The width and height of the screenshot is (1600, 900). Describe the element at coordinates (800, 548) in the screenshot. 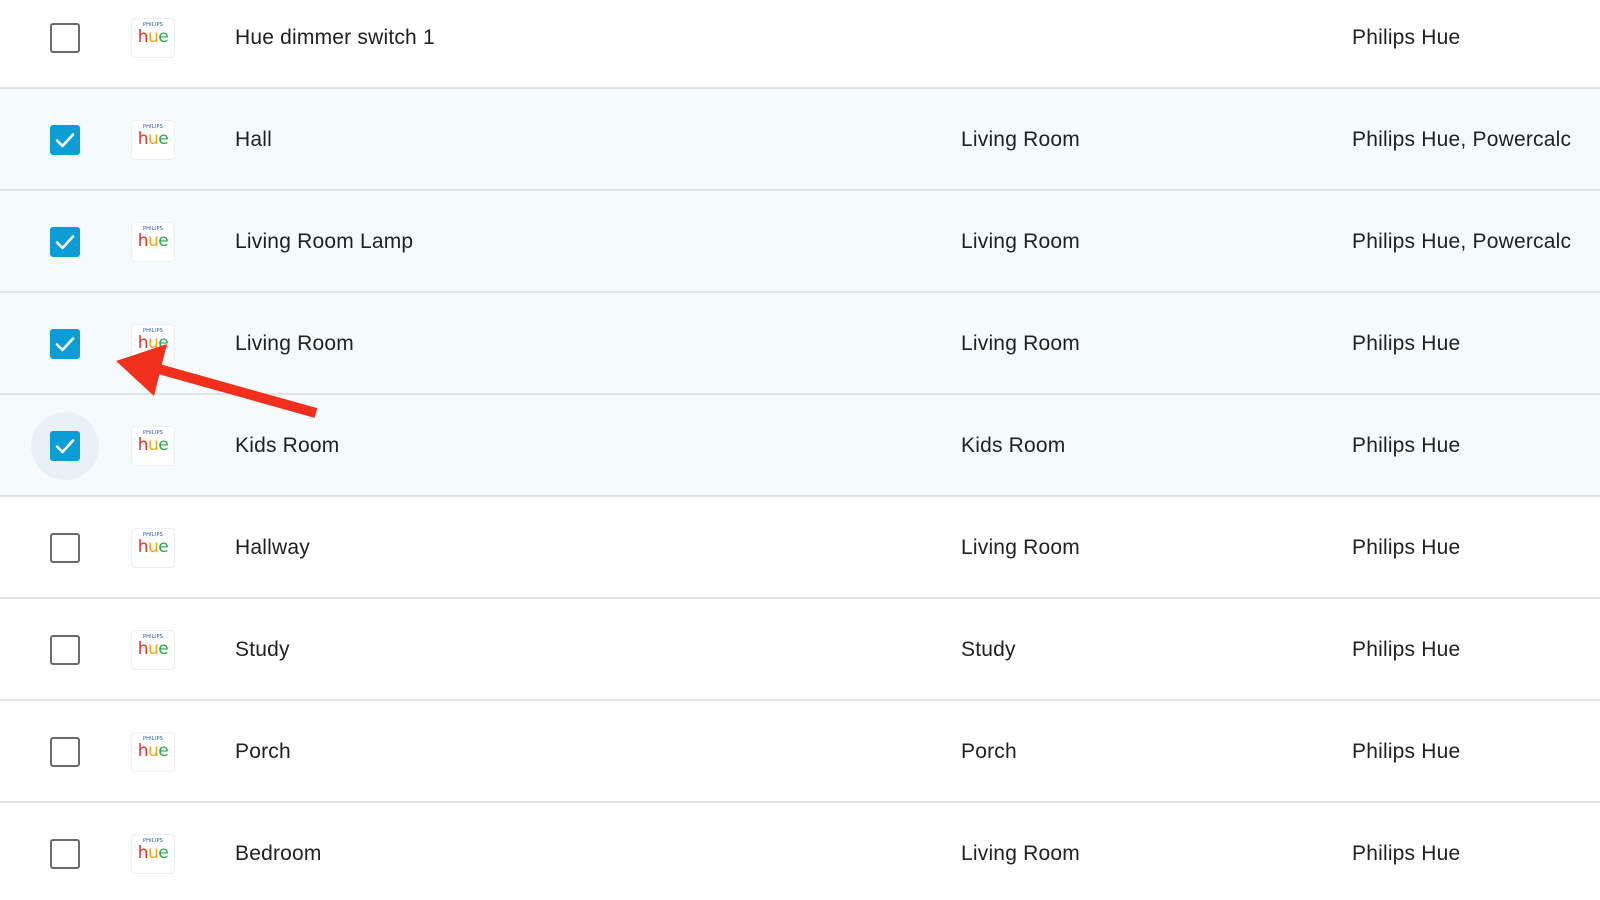

I see `table-row: PHILIPS hue Hallway Living Room Philips Hue` at that location.